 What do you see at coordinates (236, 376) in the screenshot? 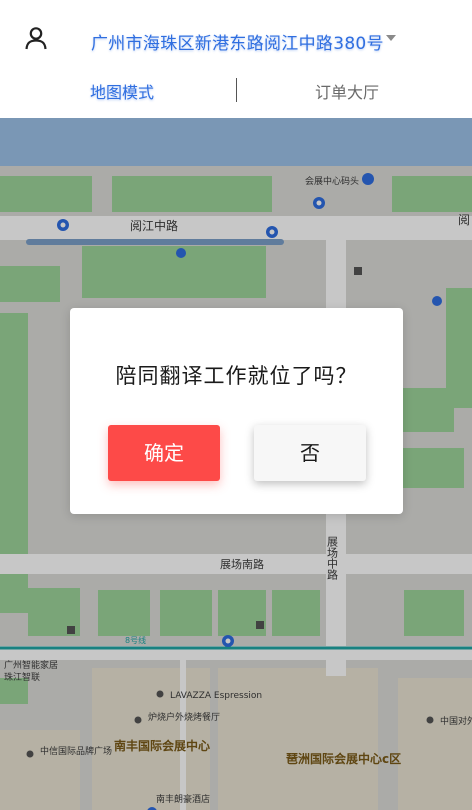
I see `dialog-title: 陪同翻译工作就位了吗？` at bounding box center [236, 376].